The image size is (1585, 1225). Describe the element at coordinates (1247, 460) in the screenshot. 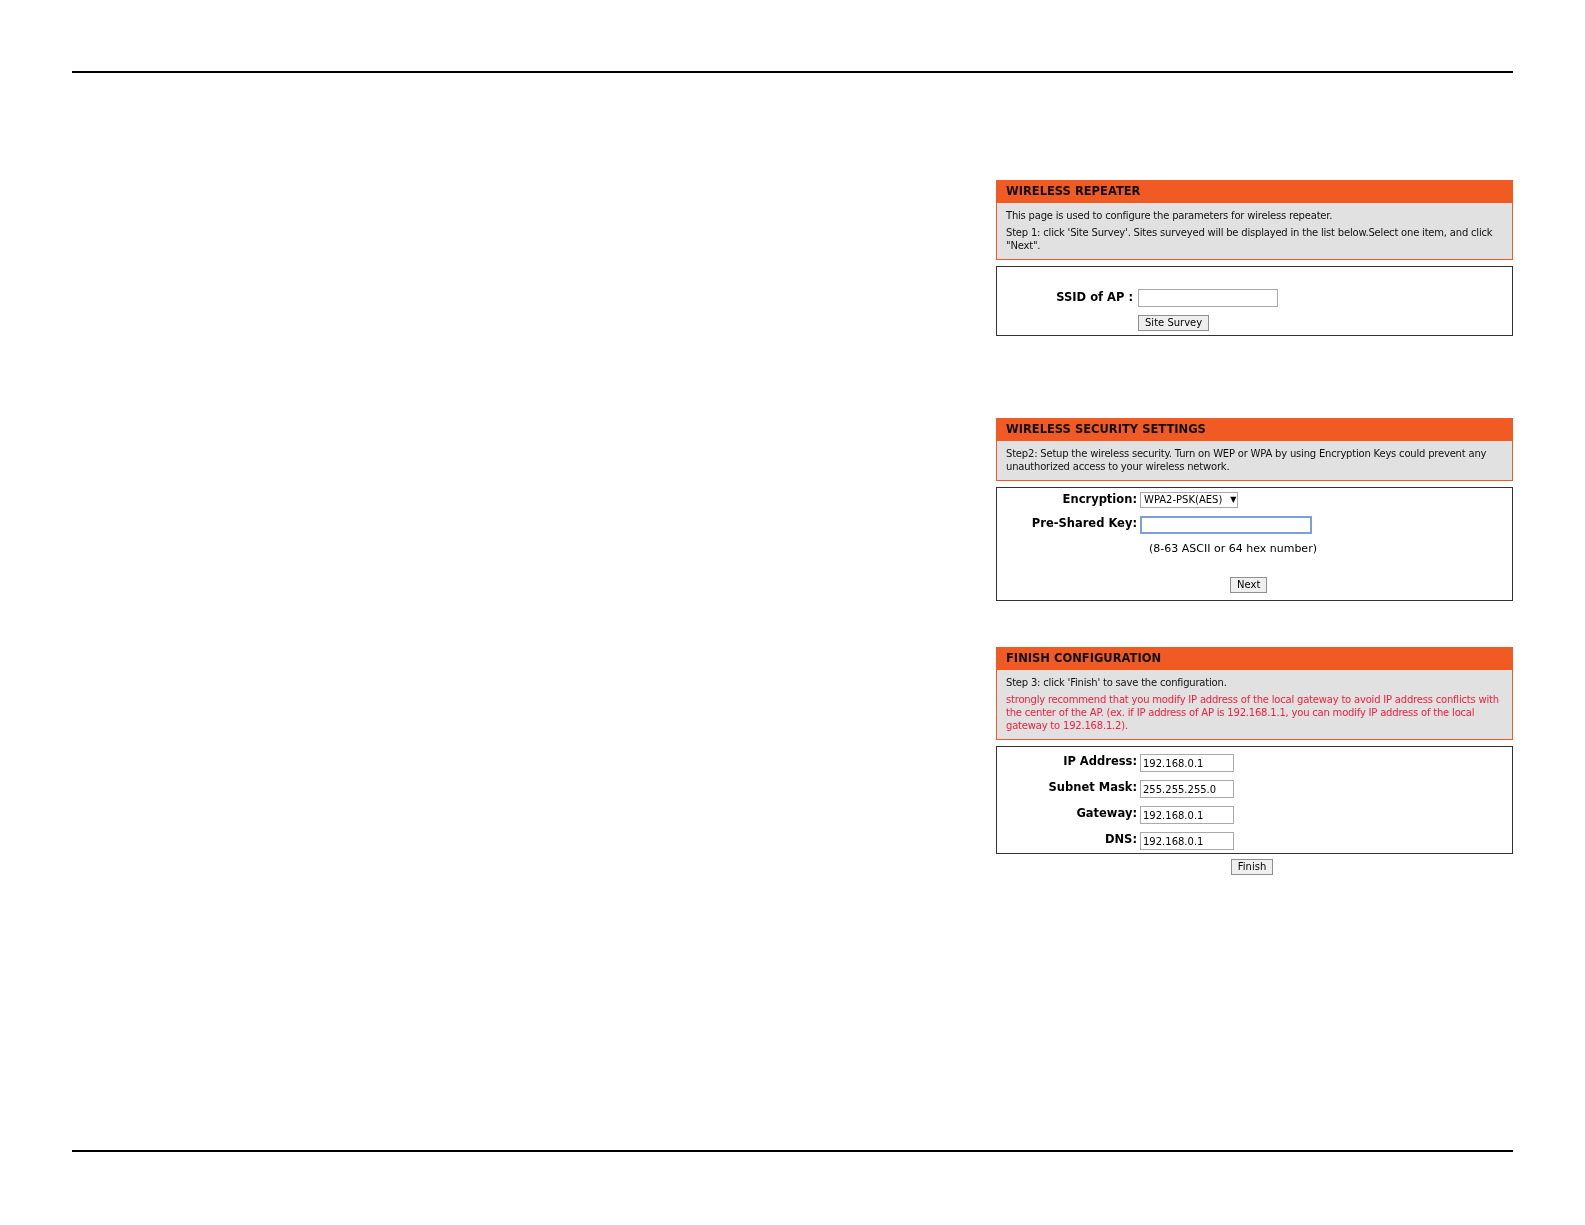

I see `description-text: Step2: Setup the wireless security. Turn on WEP or WPA by using Encryption Keys could prevent any unauthorized access to your wireless network.` at that location.